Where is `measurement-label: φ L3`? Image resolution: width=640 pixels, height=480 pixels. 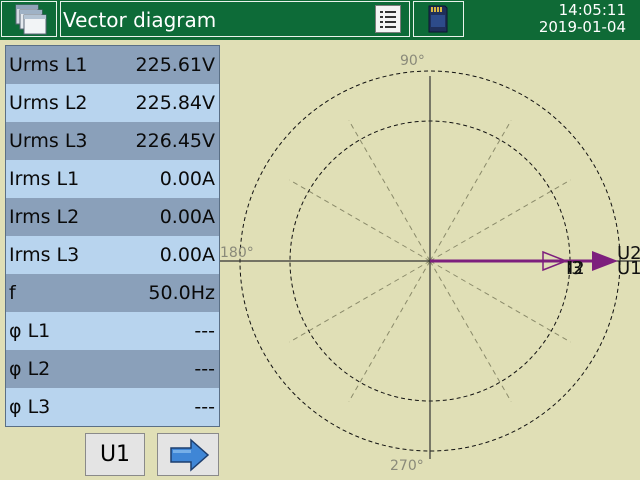 measurement-label: φ L3 is located at coordinates (30, 407).